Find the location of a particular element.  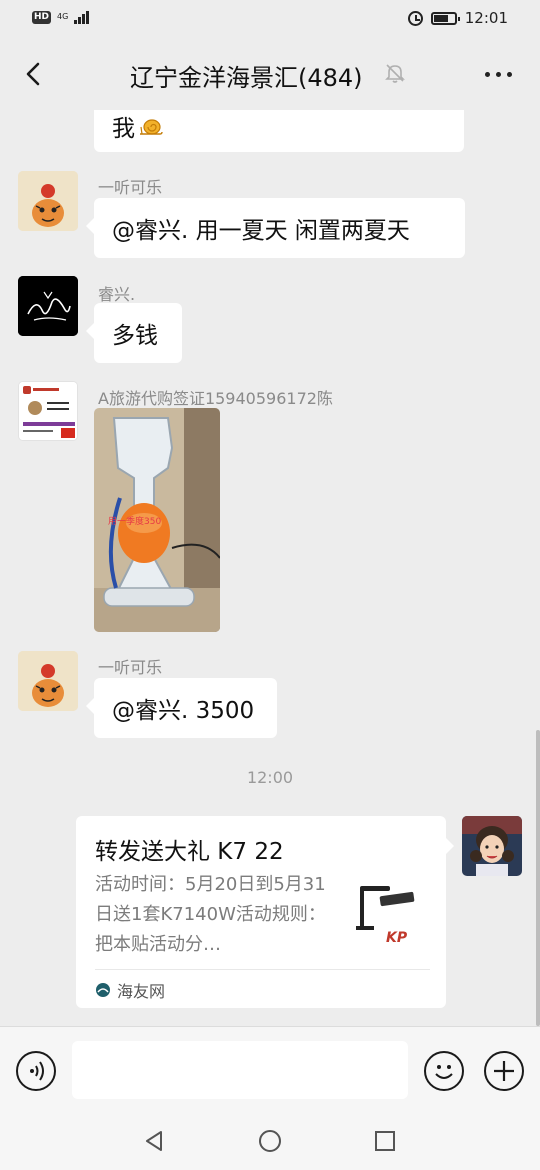

sender-name: 睿兴. is located at coordinates (117, 294).